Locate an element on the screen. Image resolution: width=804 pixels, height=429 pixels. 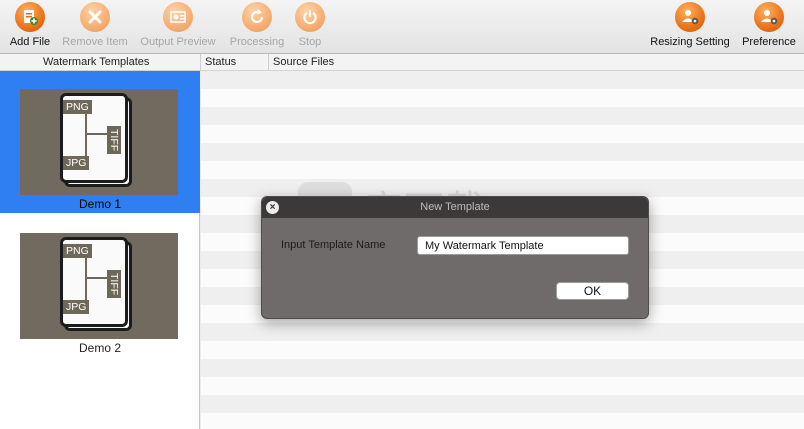
preference-button: Preference is located at coordinates (769, 25).